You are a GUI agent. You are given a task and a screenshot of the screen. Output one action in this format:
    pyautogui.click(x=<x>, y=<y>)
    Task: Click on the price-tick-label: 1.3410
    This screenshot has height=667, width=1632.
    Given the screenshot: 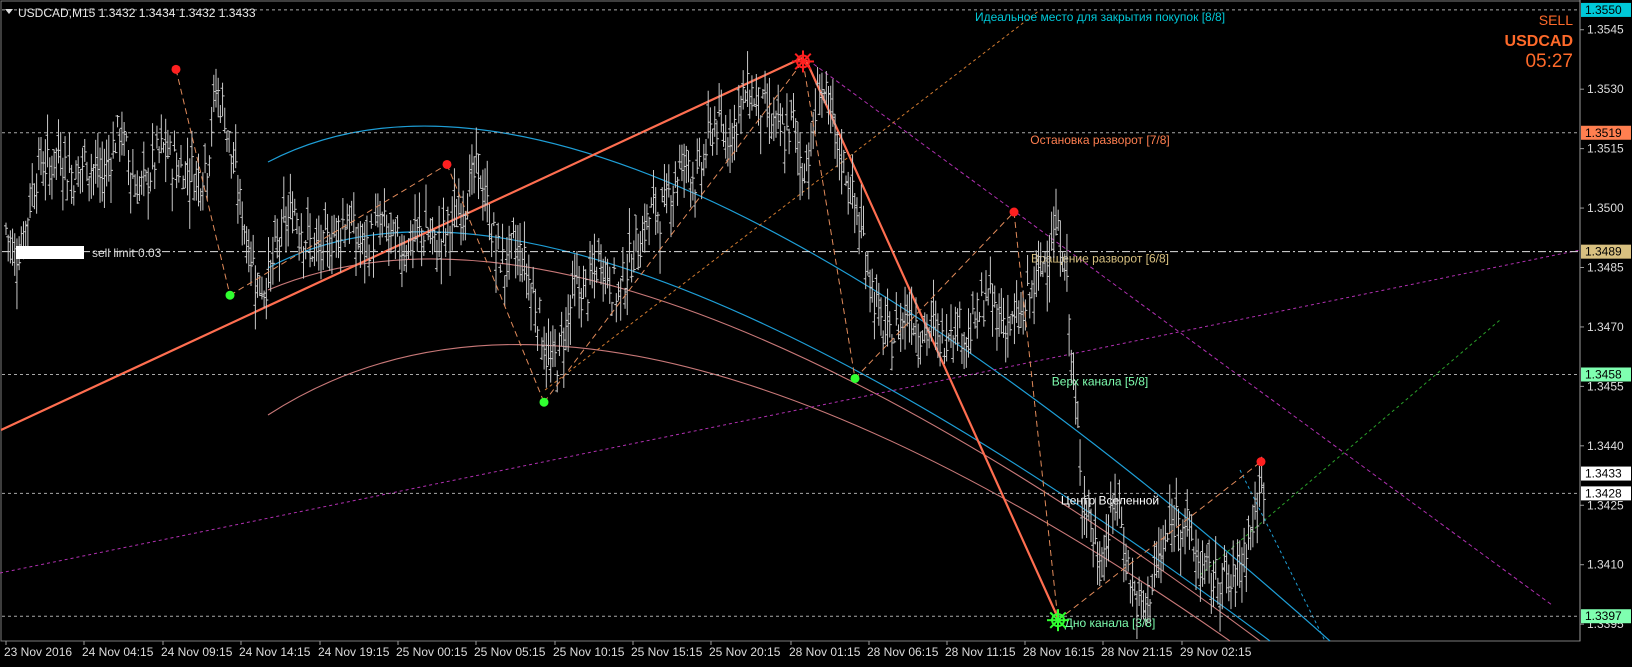 What is the action you would take?
    pyautogui.click(x=1605, y=565)
    